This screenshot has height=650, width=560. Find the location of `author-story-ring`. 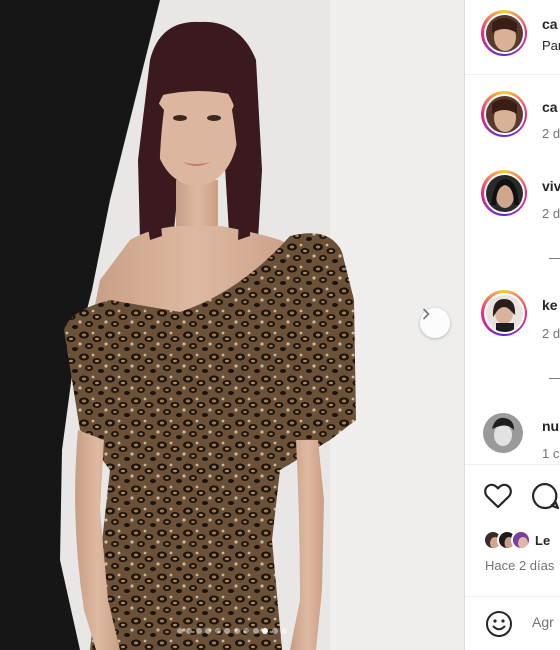

author-story-ring is located at coordinates (504, 33).